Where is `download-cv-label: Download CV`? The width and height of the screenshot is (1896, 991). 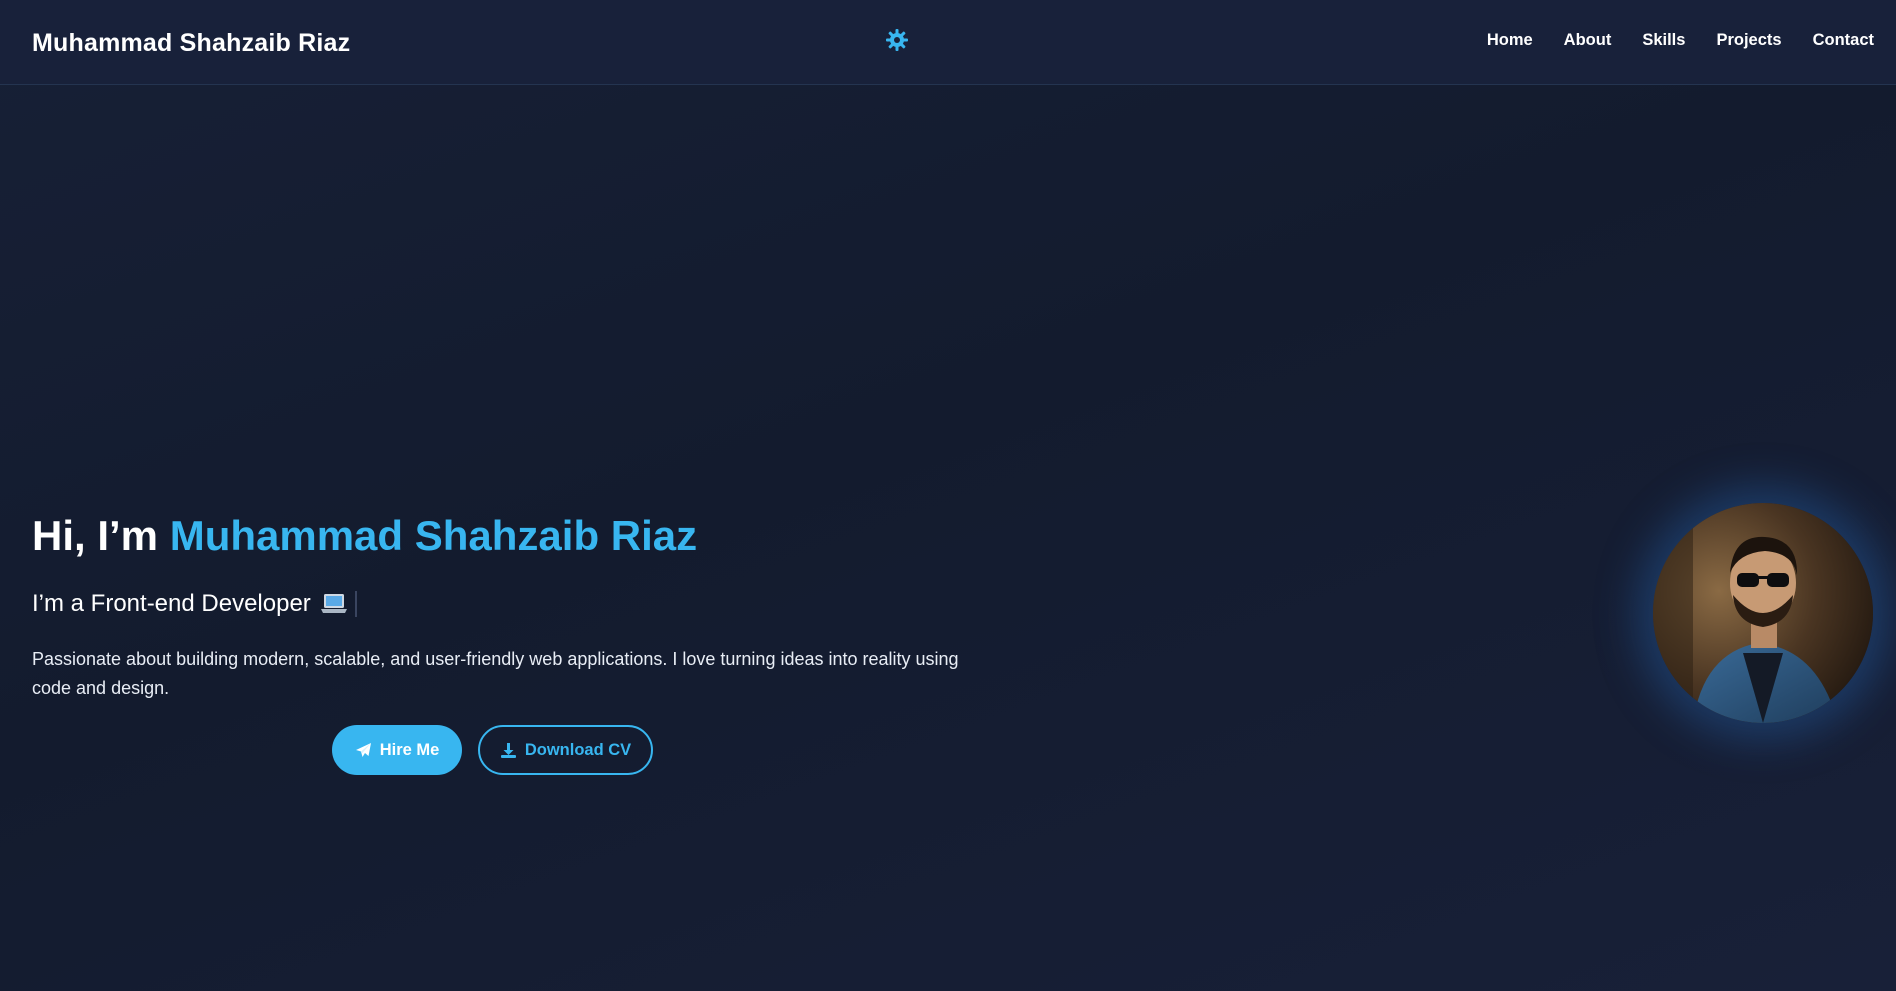 download-cv-label: Download CV is located at coordinates (578, 749).